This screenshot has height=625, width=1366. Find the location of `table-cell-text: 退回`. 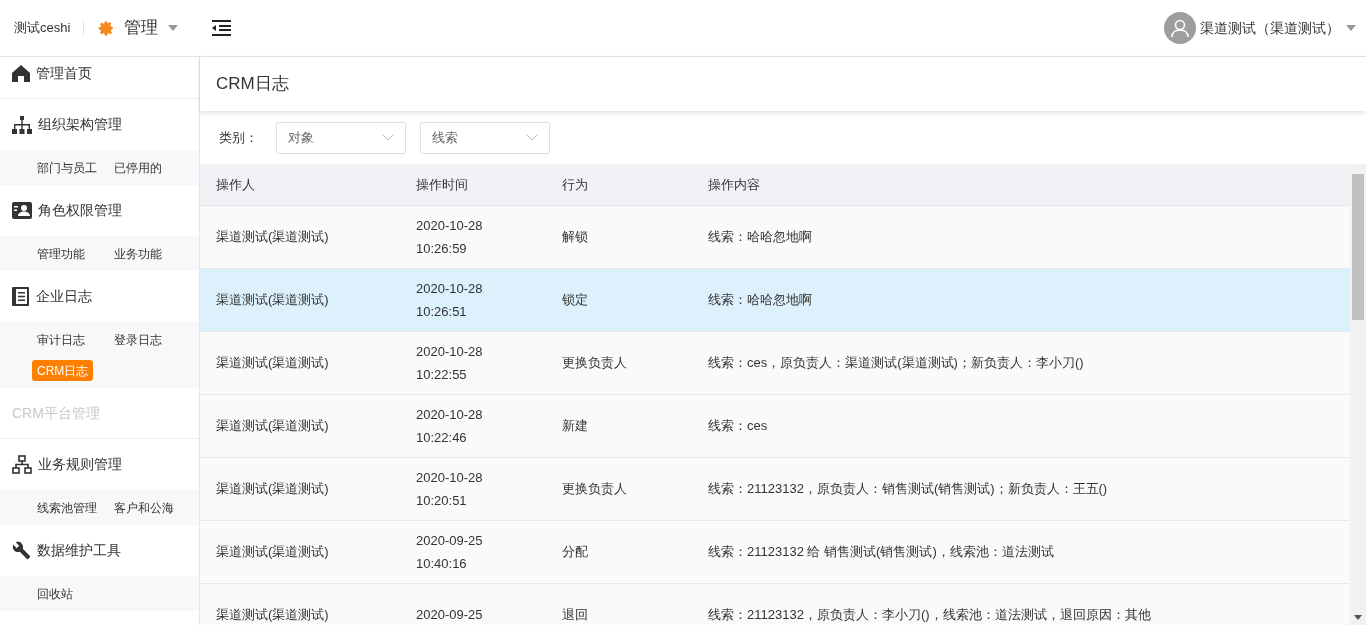

table-cell-text: 退回 is located at coordinates (575, 615).